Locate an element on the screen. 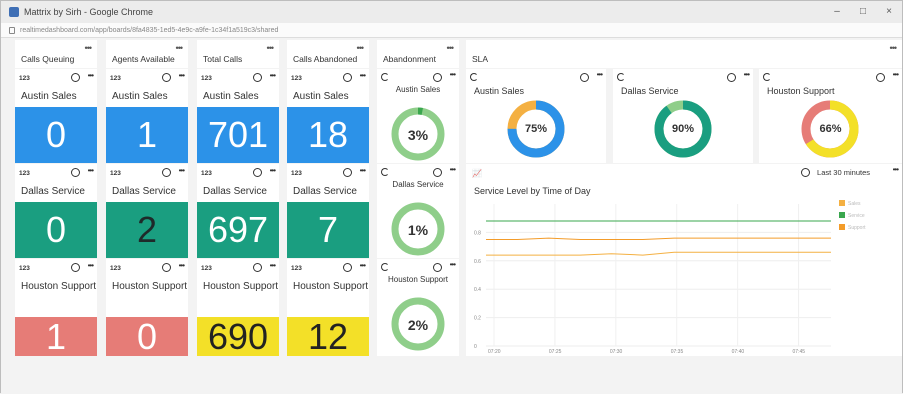 The width and height of the screenshot is (903, 394). series-line-sales is located at coordinates (658, 253).